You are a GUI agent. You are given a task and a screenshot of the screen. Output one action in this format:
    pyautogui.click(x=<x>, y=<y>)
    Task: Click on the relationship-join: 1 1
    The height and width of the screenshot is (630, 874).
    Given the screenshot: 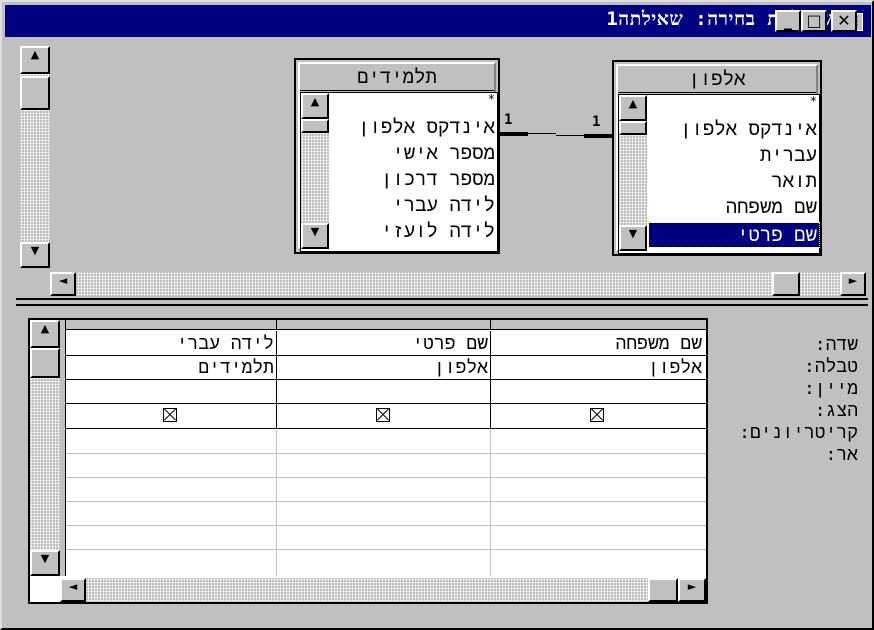 What is the action you would take?
    pyautogui.click(x=556, y=125)
    